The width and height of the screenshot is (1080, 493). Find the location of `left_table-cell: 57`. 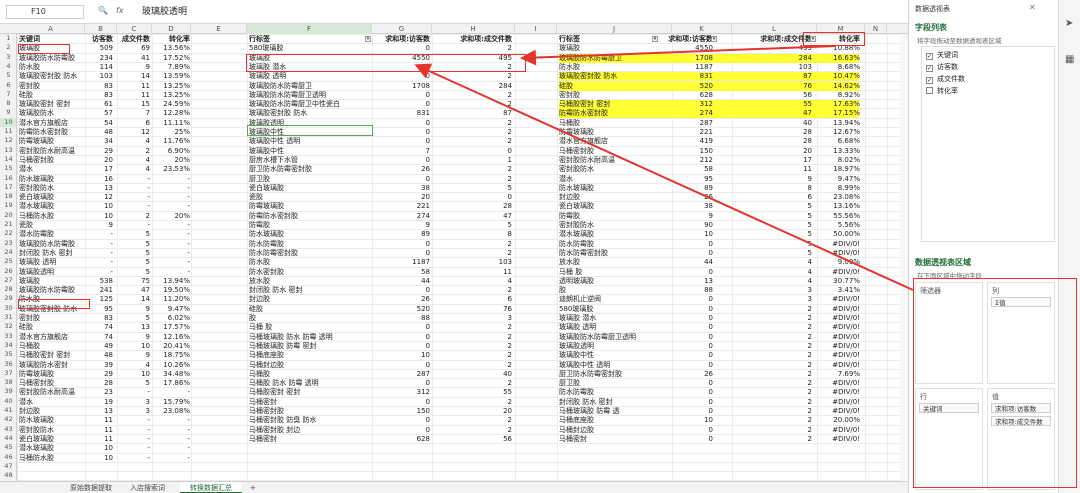

left_table-cell: 57 is located at coordinates (99, 113).